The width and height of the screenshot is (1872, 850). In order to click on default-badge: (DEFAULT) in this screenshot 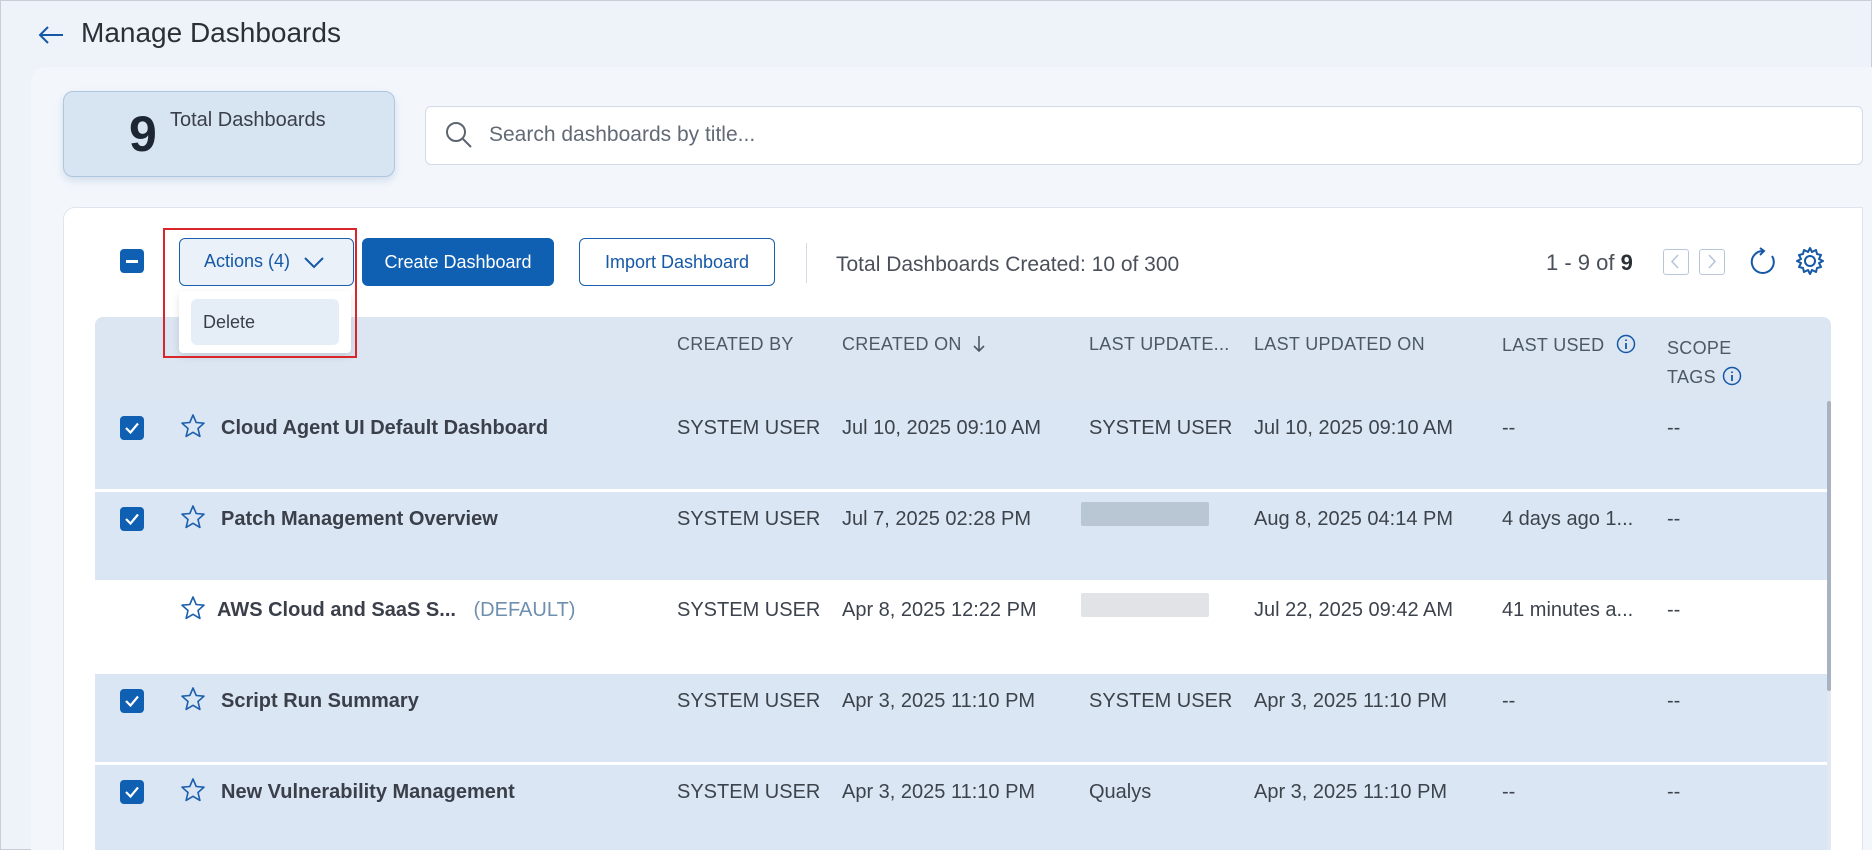, I will do `click(524, 610)`.